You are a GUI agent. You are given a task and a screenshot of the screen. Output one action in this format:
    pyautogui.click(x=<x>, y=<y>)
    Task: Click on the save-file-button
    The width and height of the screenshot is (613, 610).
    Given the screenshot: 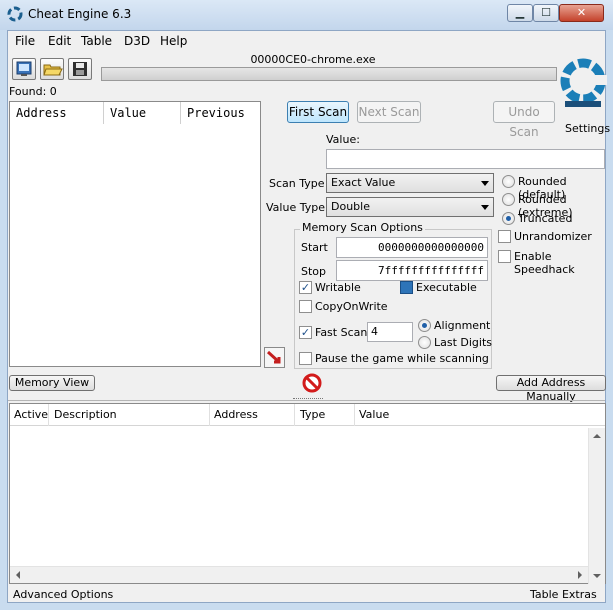 What is the action you would take?
    pyautogui.click(x=80, y=69)
    